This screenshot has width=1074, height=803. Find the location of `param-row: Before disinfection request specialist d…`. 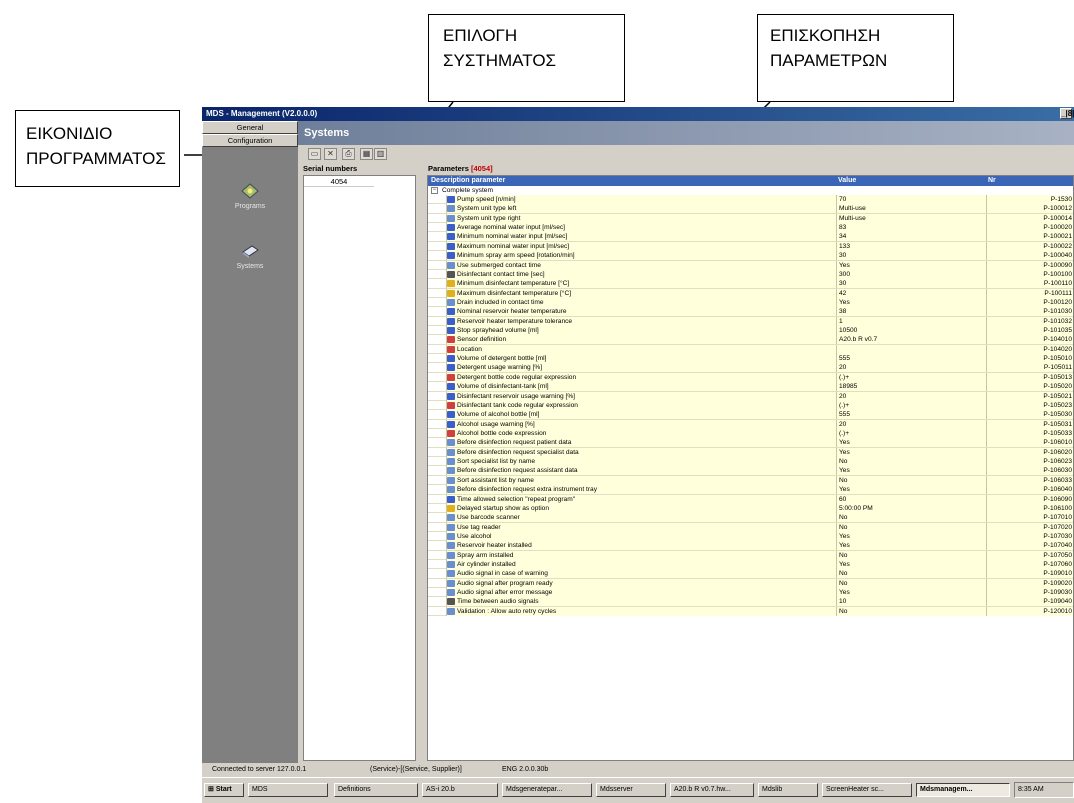

param-row: Before disinfection request specialist d… is located at coordinates (750, 452).